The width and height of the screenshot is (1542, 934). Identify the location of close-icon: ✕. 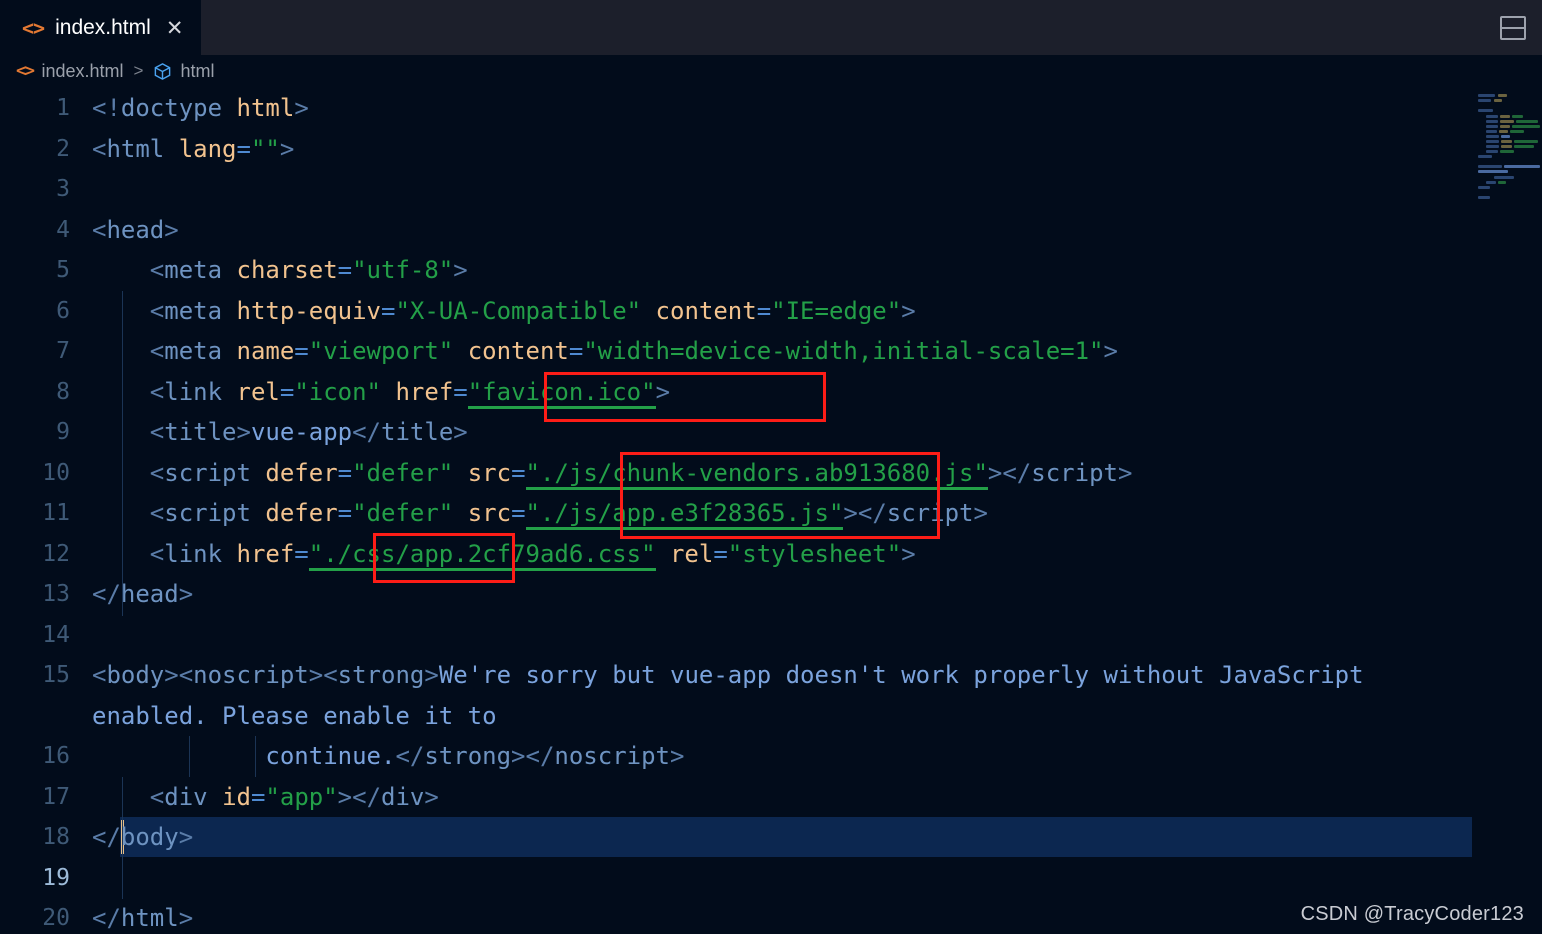
(173, 28).